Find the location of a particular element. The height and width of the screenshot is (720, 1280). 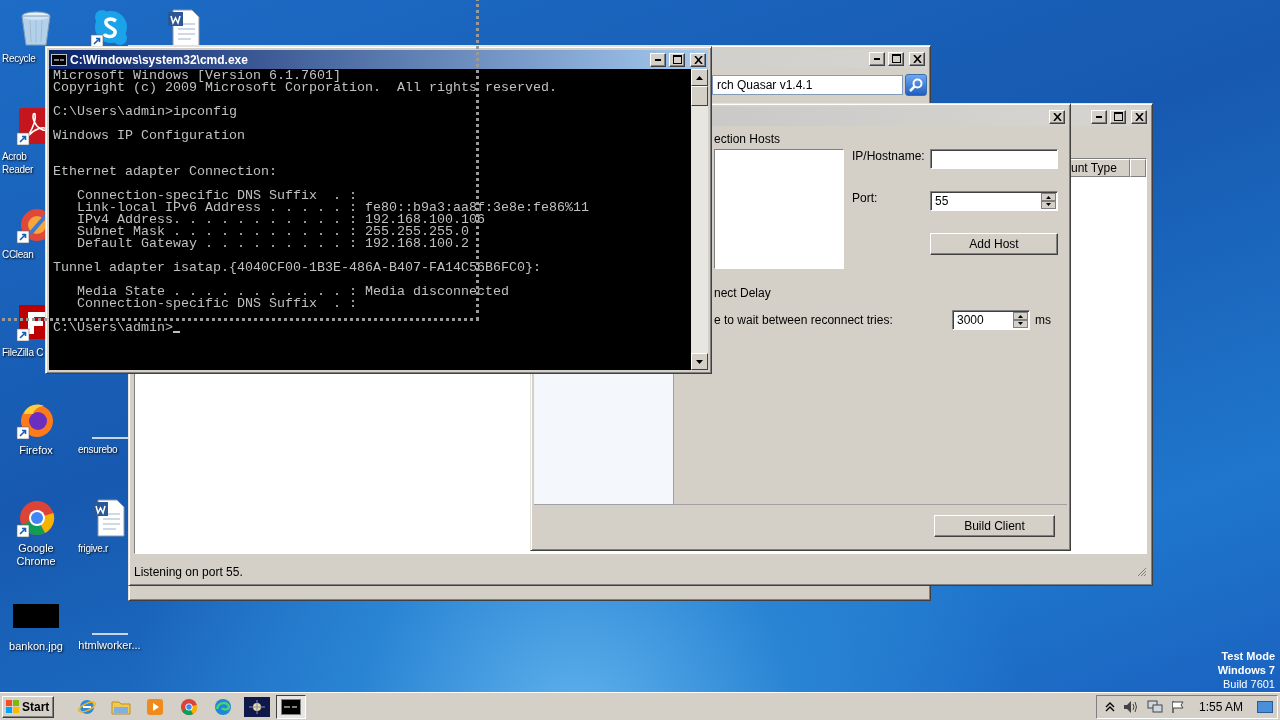

desktop-icon-label: Google Chrome is located at coordinates (36, 555).